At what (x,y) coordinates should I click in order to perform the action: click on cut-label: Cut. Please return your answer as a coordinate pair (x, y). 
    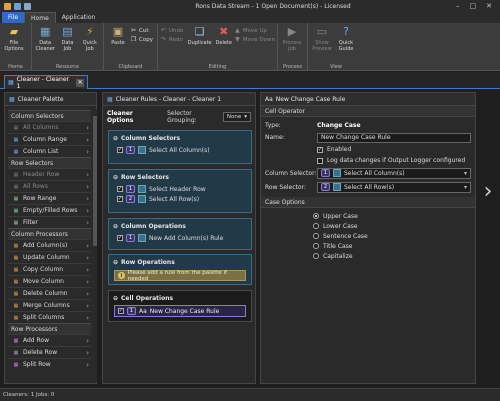
    Looking at the image, I should click on (144, 30).